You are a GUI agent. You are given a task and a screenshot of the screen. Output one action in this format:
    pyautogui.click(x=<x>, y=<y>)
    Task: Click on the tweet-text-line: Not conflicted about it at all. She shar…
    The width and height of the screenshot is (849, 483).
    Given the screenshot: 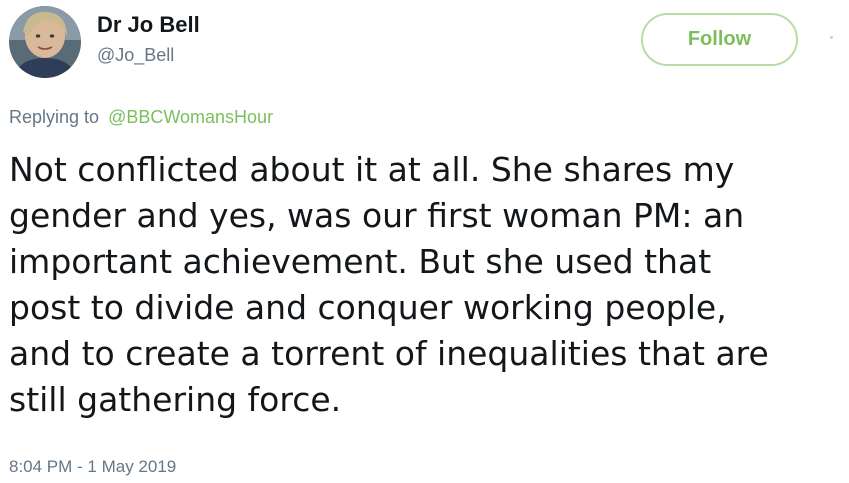 What is the action you would take?
    pyautogui.click(x=372, y=169)
    